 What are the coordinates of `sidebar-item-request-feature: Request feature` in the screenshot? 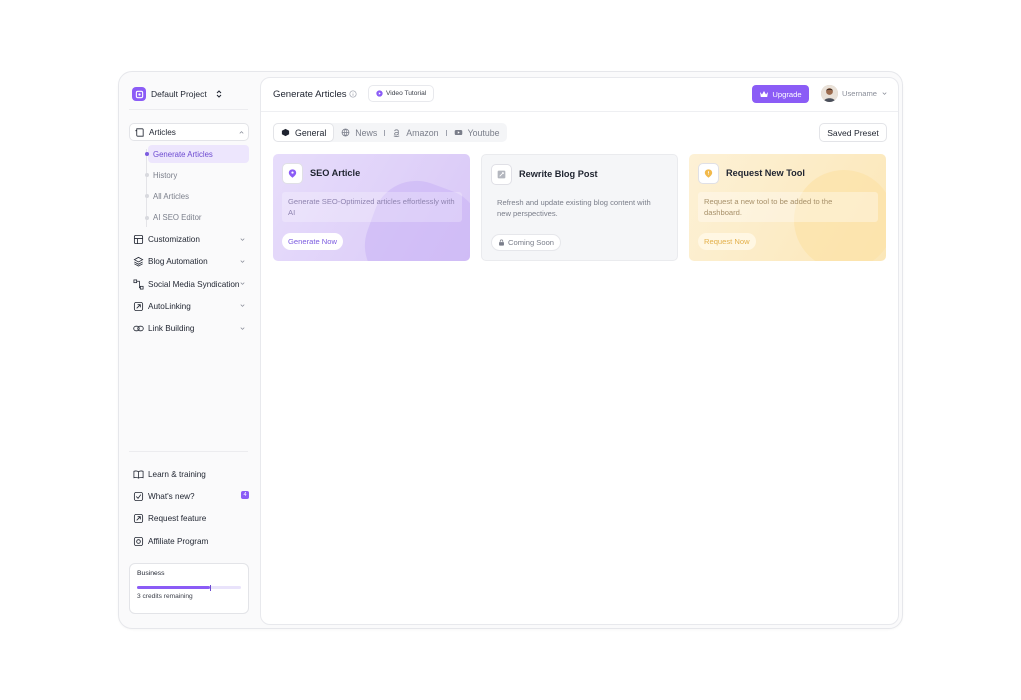 It's located at (189, 519).